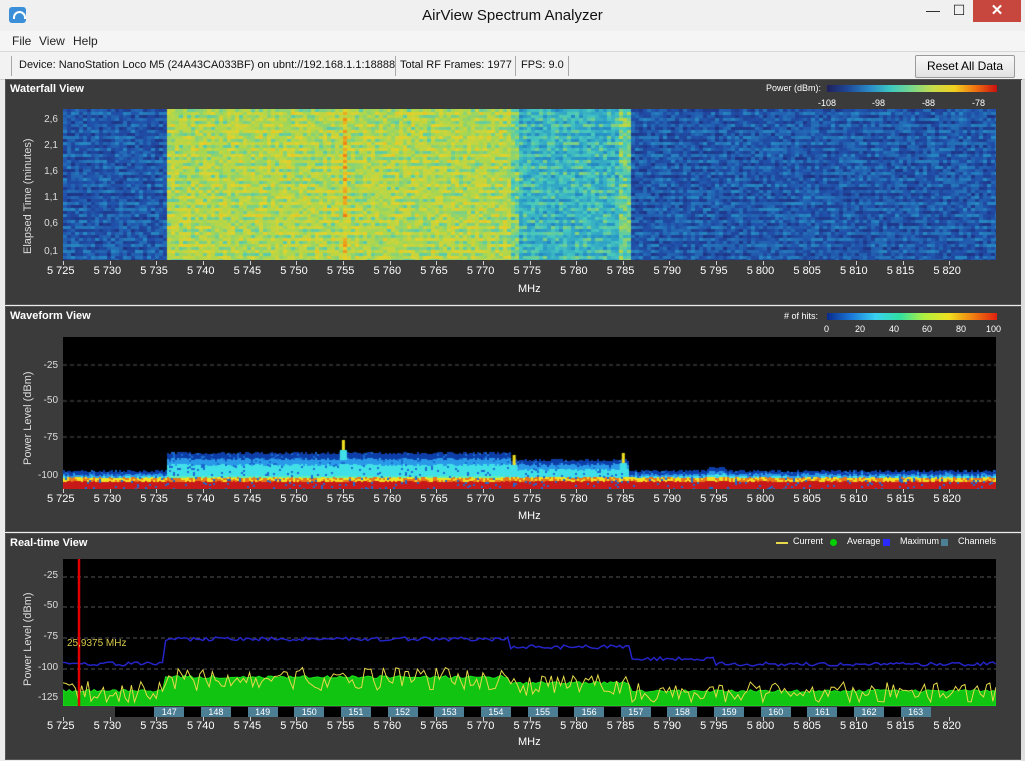 This screenshot has height=761, width=1025. I want to click on waterfall-y-tick: 1,1, so click(51, 197).